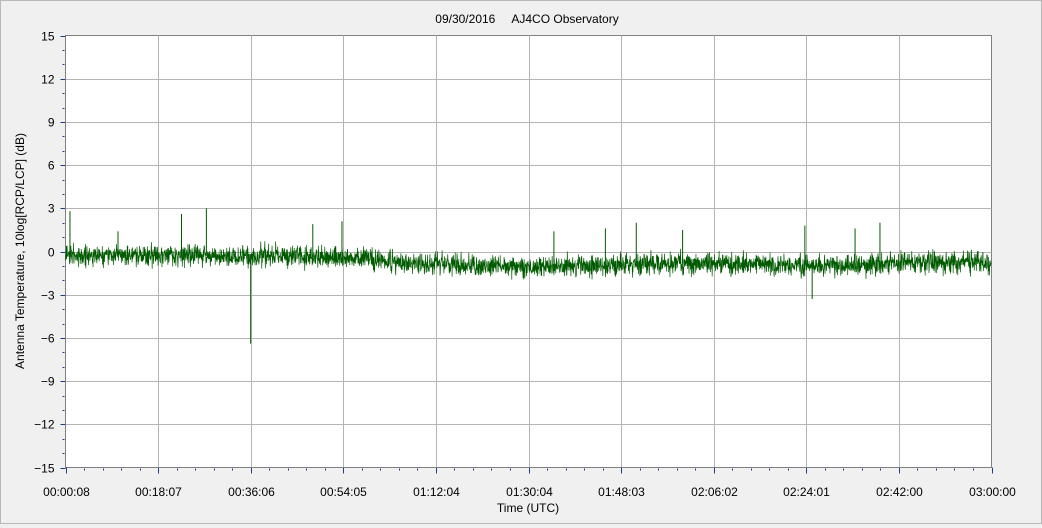  I want to click on x-tick-label: 00:00:08, so click(66, 492).